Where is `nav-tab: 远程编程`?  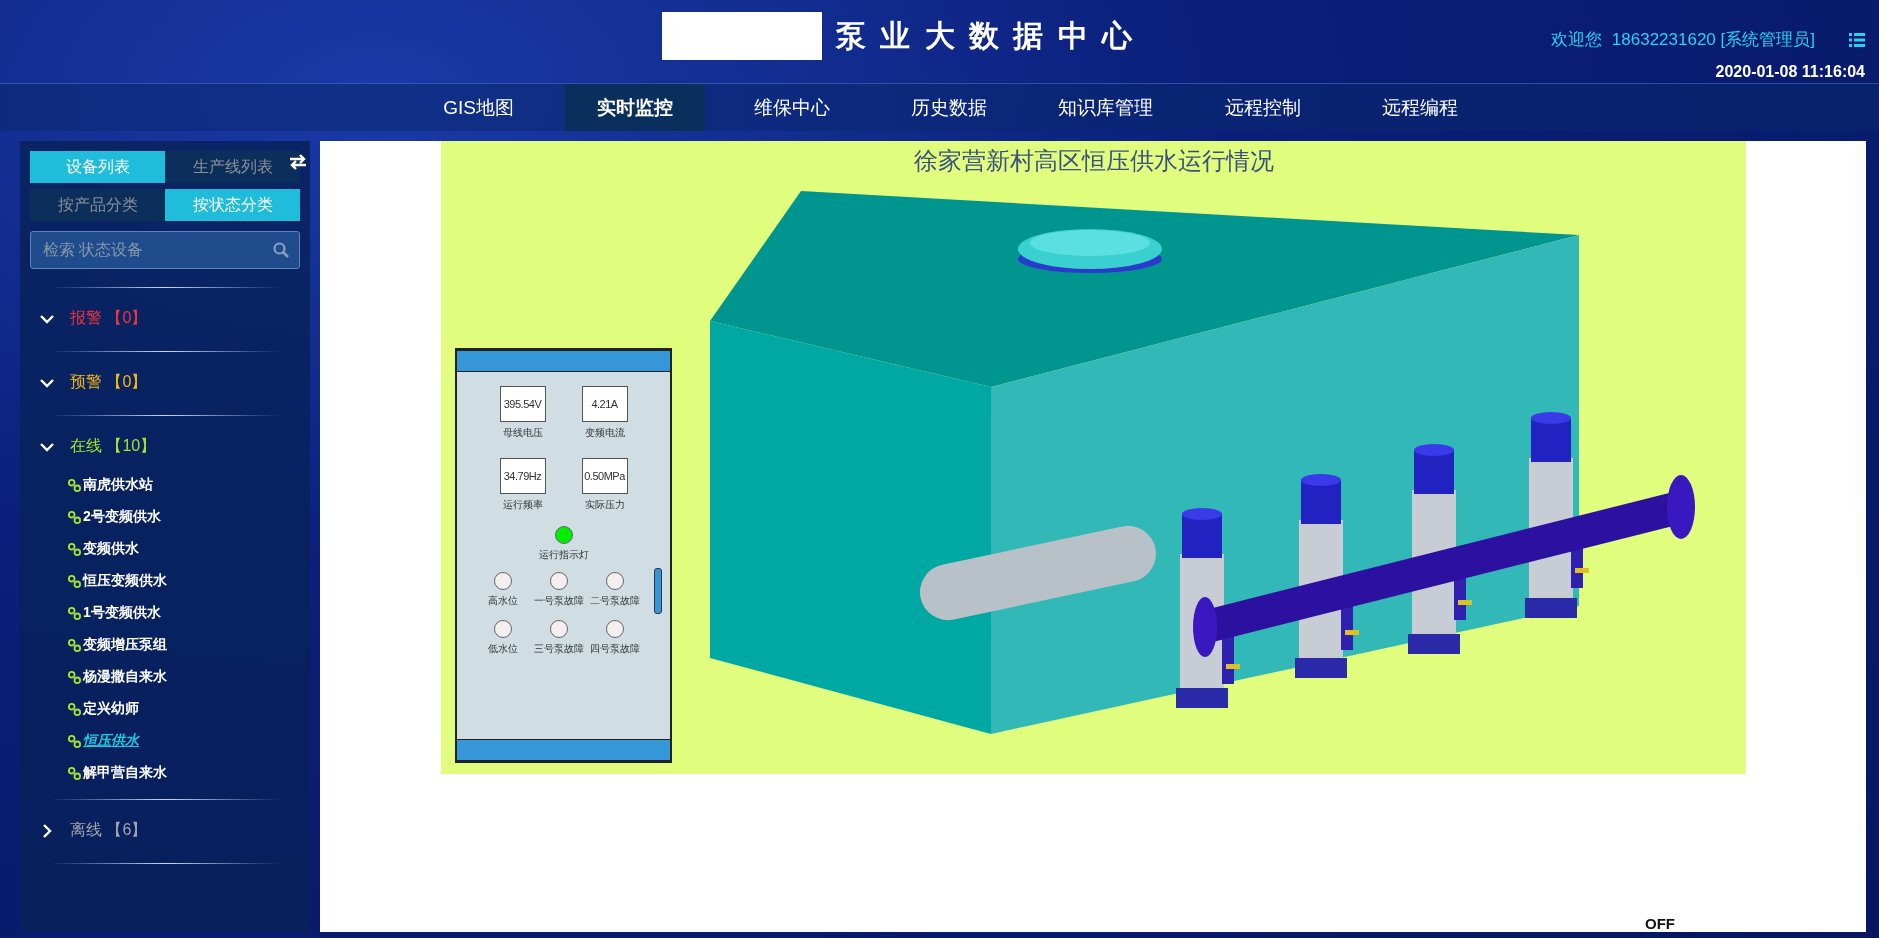 nav-tab: 远程编程 is located at coordinates (1419, 107).